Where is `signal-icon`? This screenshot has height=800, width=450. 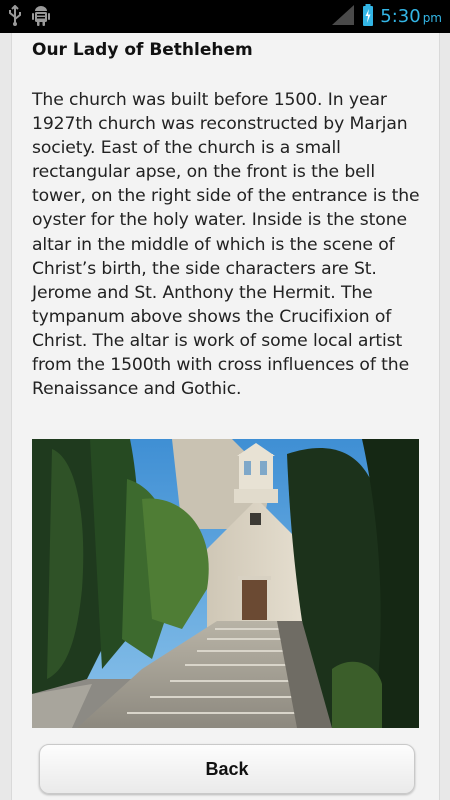
signal-icon is located at coordinates (343, 17).